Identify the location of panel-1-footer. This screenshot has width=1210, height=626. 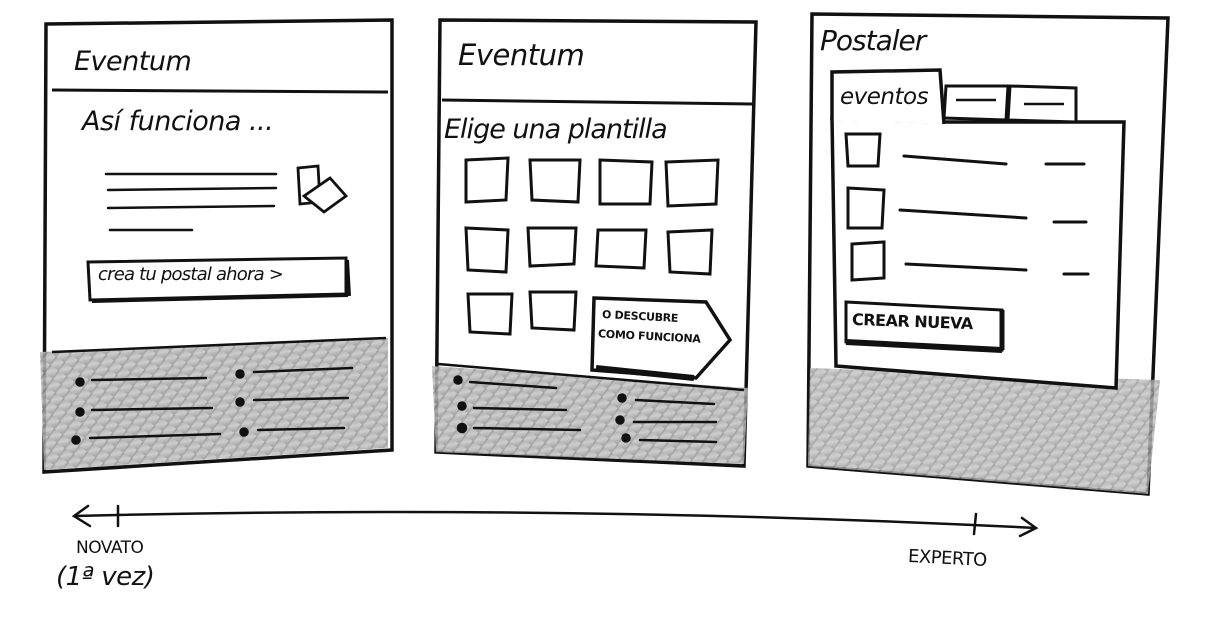
(214, 404).